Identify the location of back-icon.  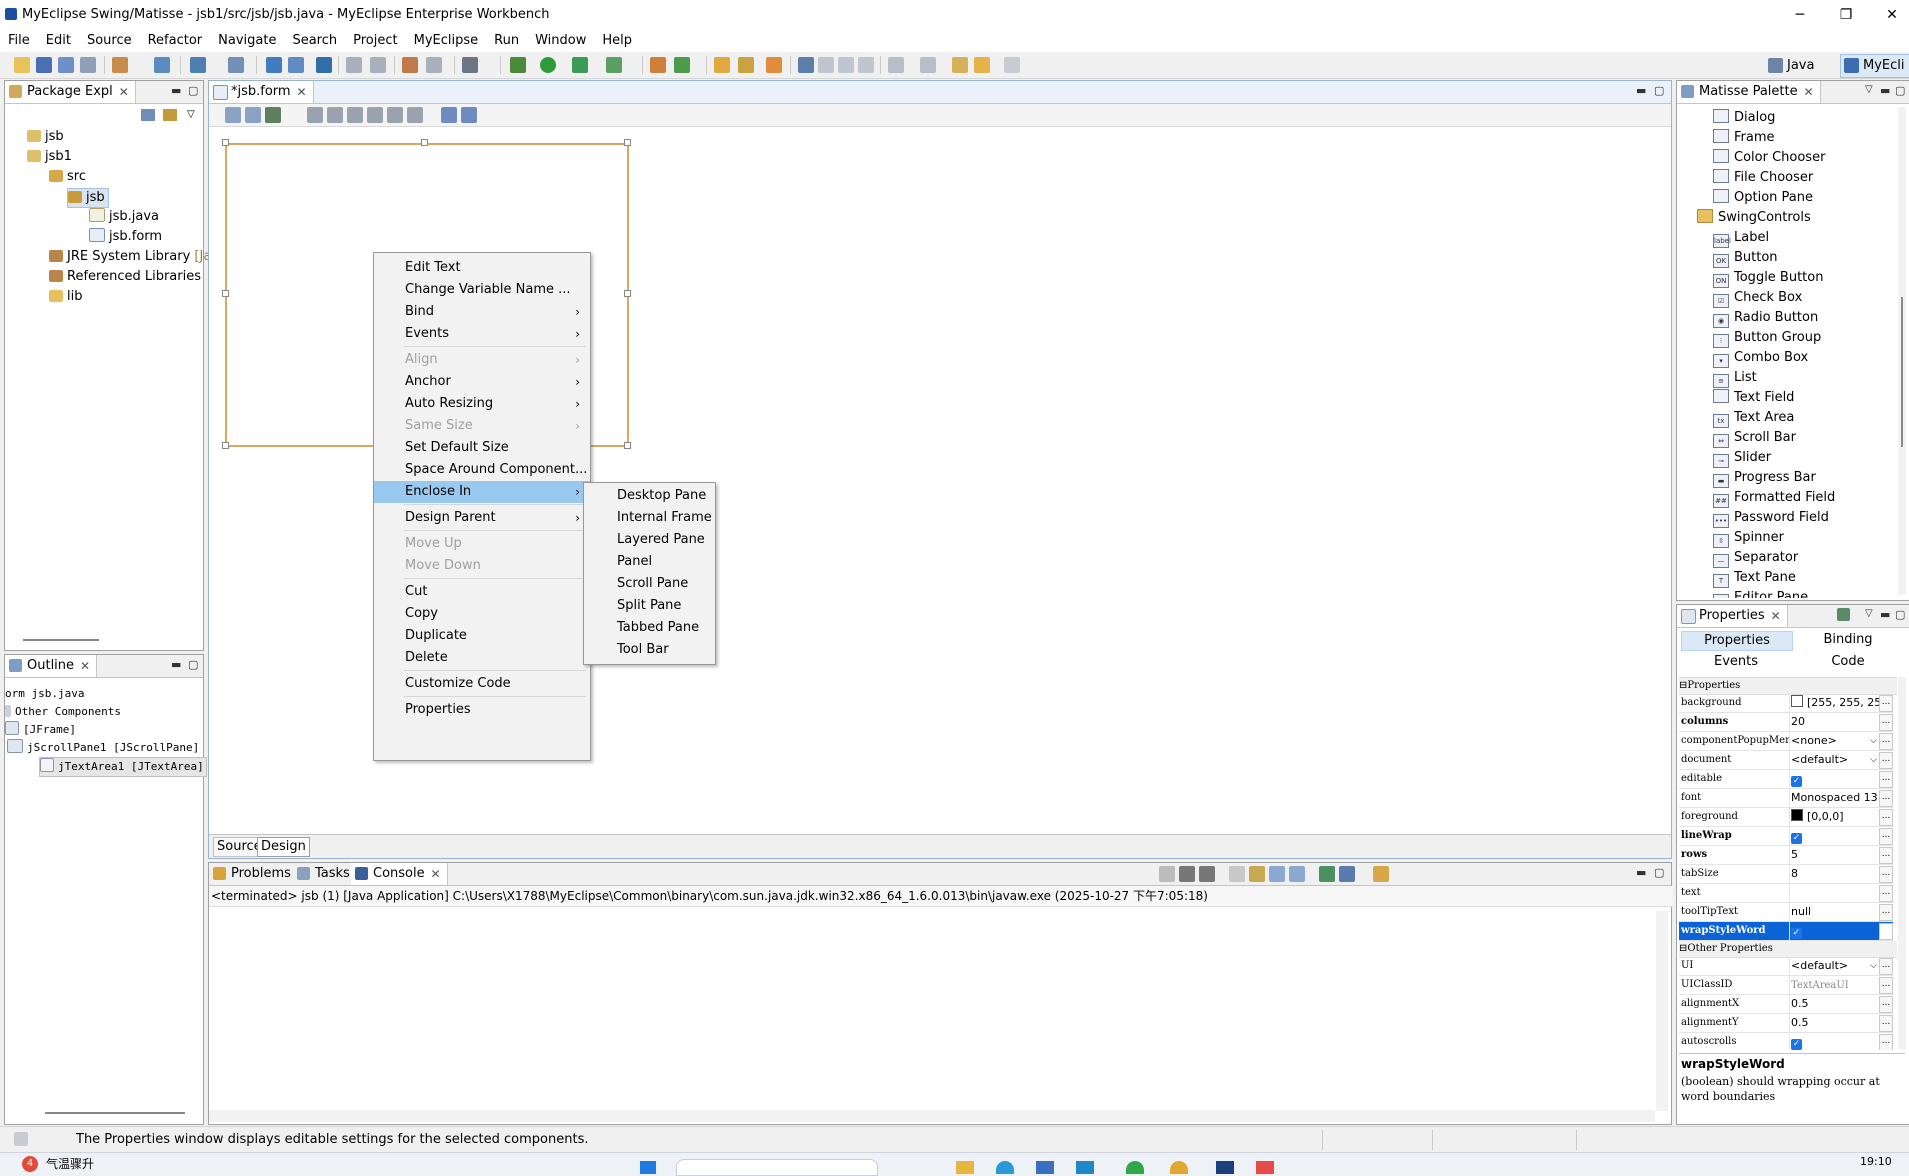
(982, 65).